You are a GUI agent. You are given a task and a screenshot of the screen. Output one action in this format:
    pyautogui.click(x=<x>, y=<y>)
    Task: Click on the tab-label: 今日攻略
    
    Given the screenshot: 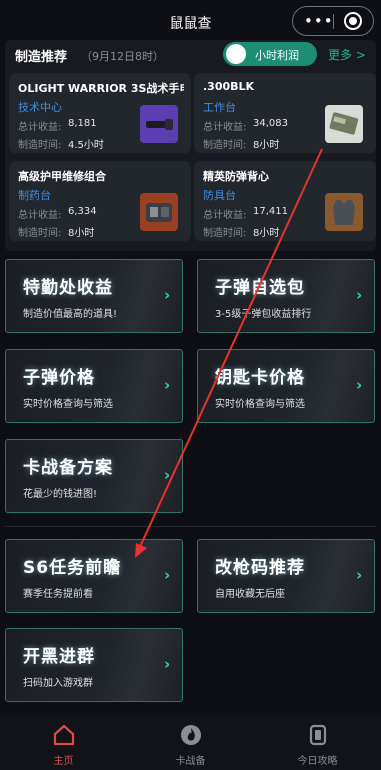 What is the action you would take?
    pyautogui.click(x=317, y=761)
    